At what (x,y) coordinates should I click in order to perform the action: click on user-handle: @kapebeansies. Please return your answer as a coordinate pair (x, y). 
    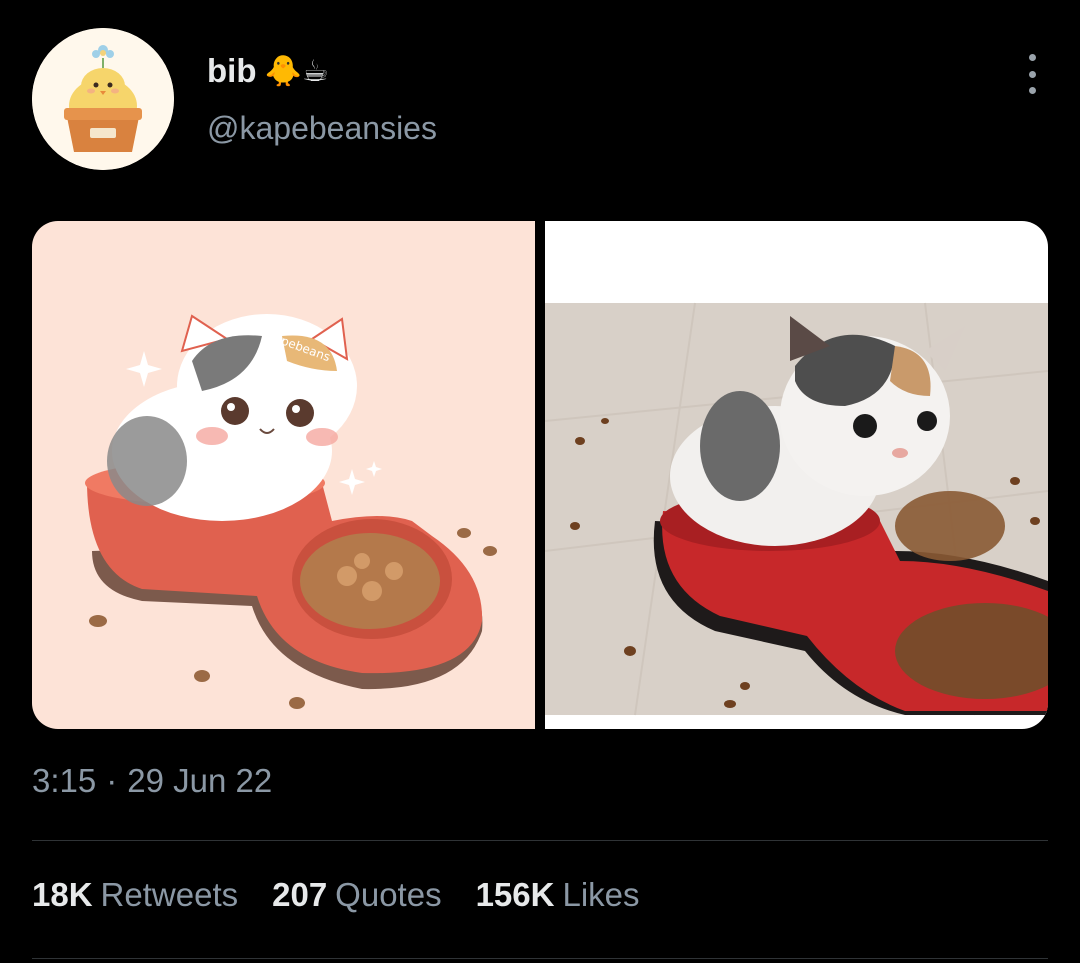
    Looking at the image, I should click on (322, 128).